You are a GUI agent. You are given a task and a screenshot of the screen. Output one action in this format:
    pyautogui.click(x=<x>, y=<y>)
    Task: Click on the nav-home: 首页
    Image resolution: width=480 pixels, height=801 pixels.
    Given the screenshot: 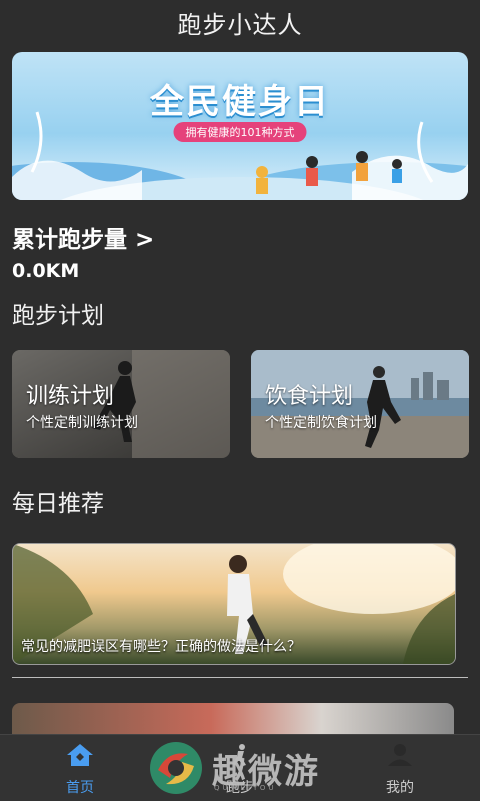 What is the action you would take?
    pyautogui.click(x=80, y=770)
    